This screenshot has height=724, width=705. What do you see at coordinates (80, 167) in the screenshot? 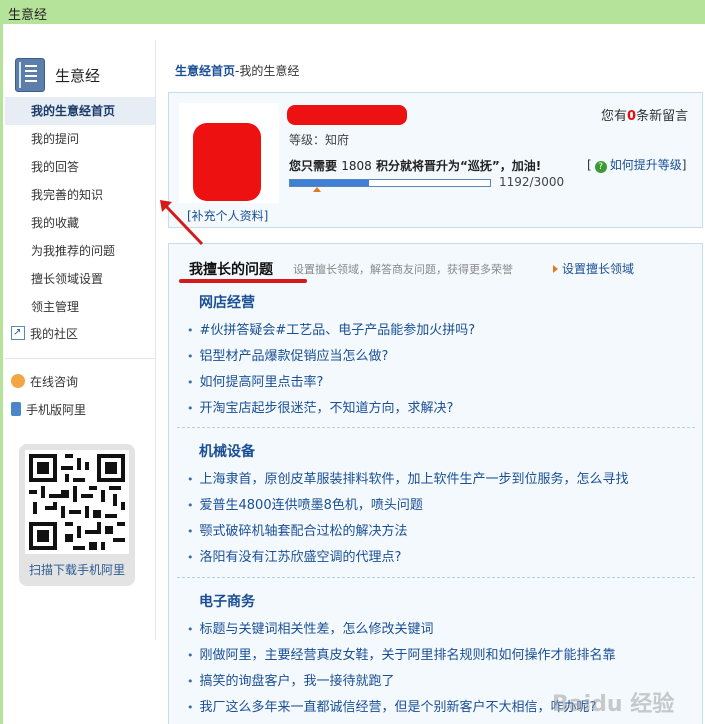
I see `sidebar-item-my-answers: 我的回答` at bounding box center [80, 167].